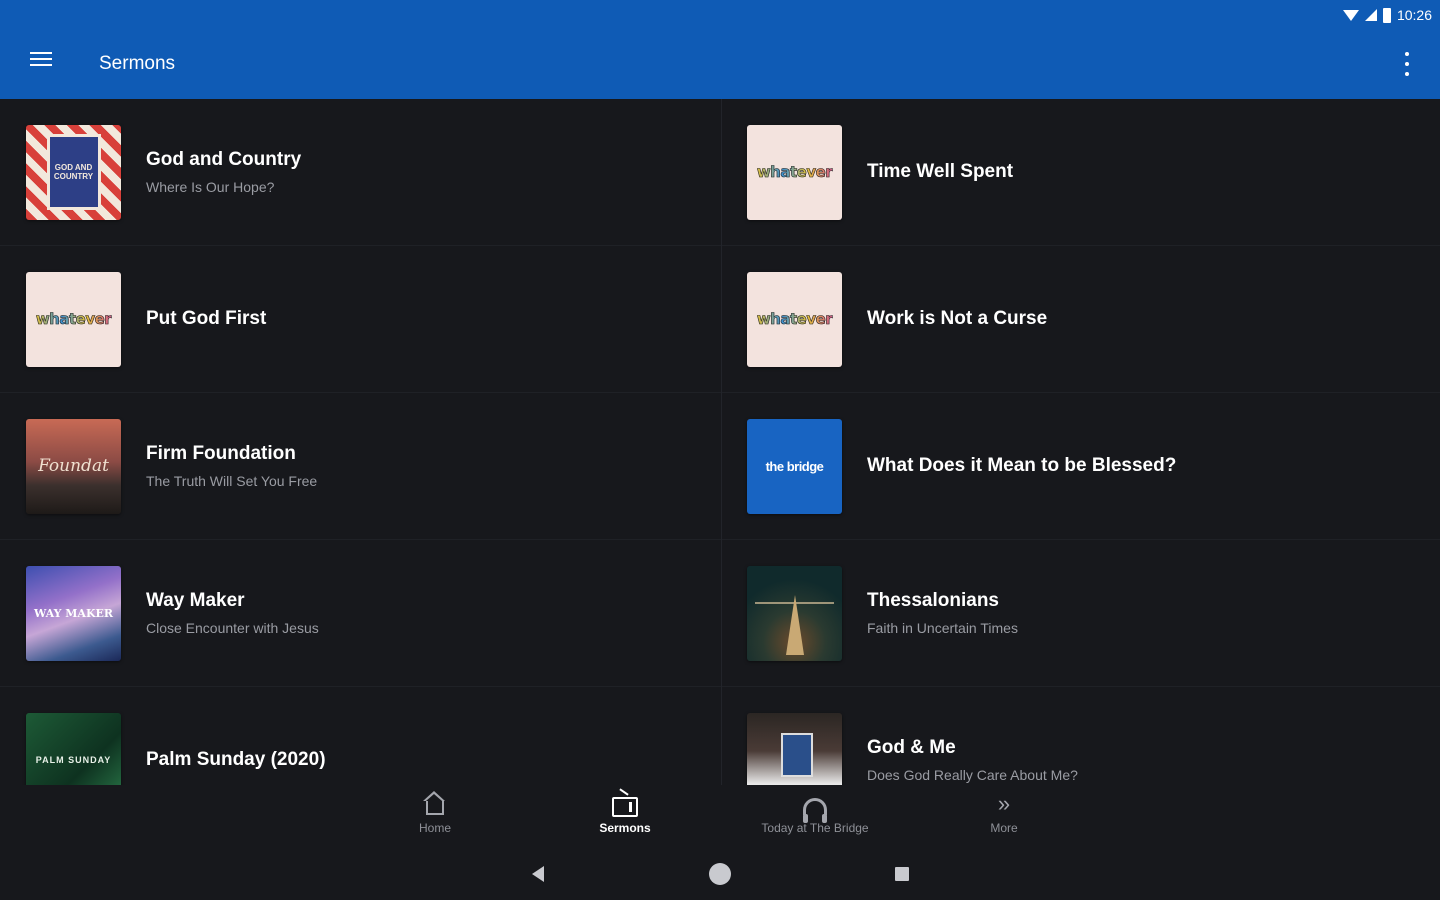 Image resolution: width=1440 pixels, height=900 pixels. I want to click on nav-home: Home, so click(435, 812).